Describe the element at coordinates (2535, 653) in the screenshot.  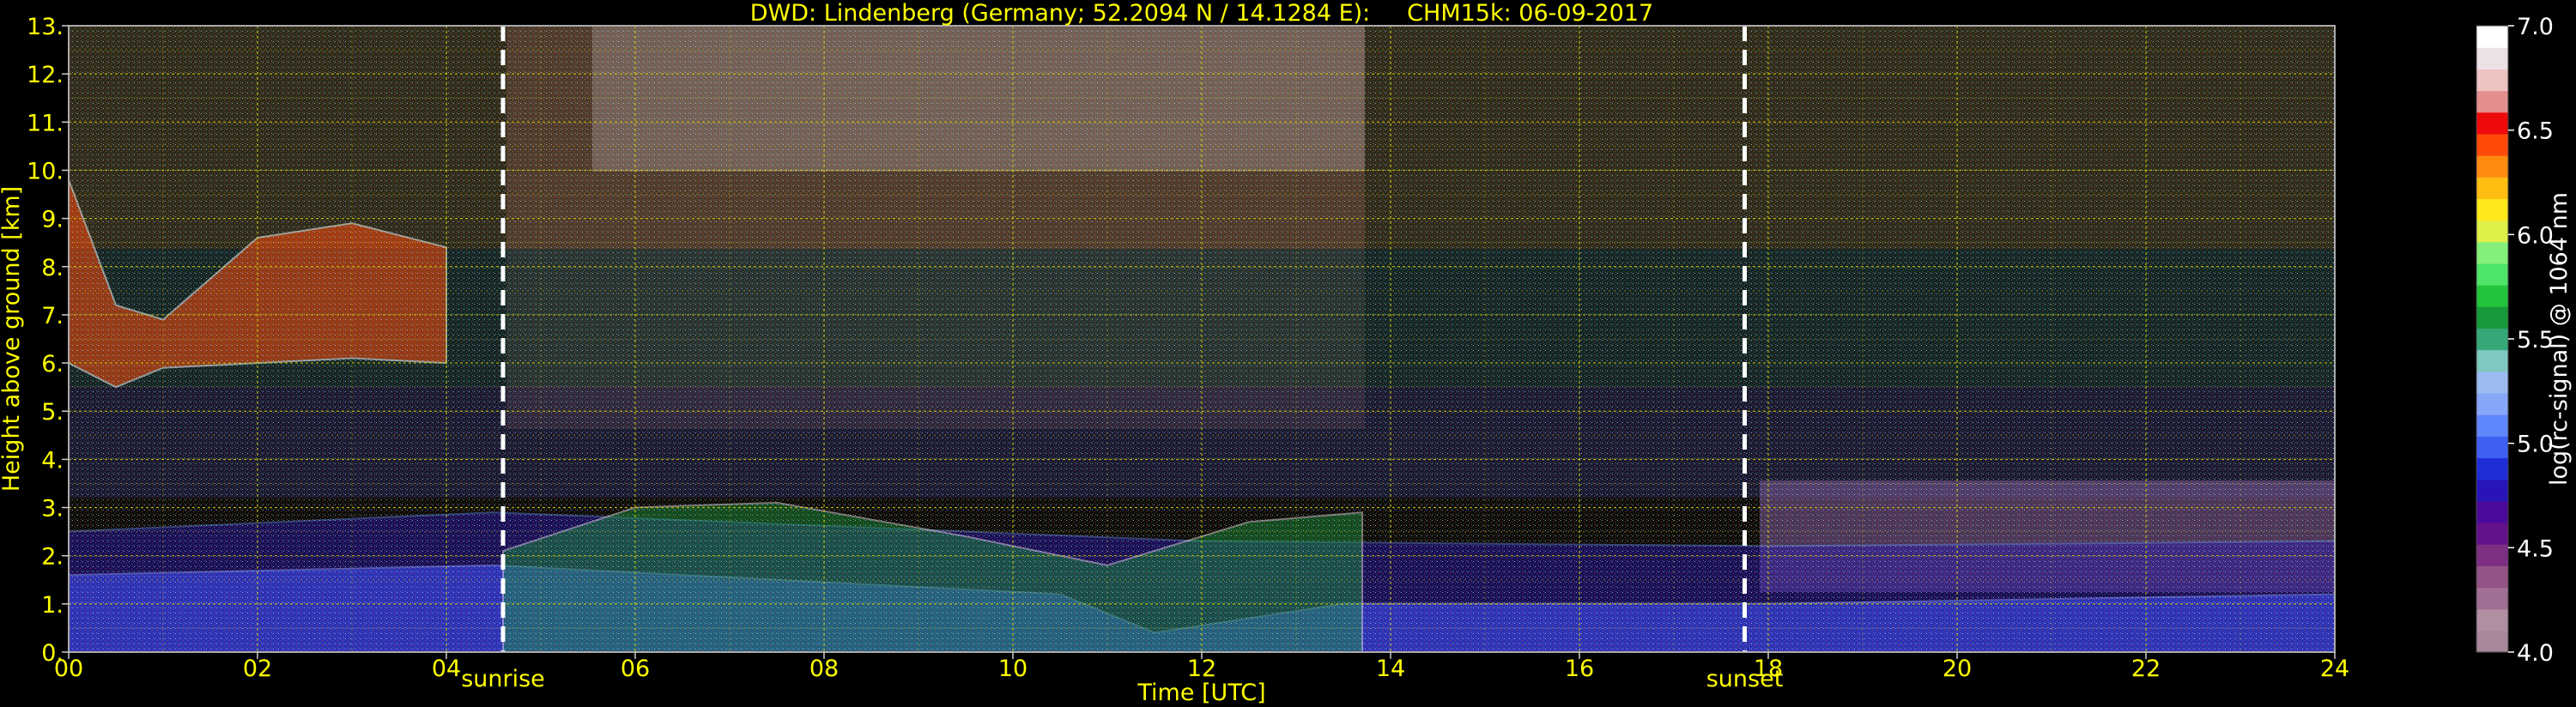
I see `colorbar-tick-label: 4.0` at that location.